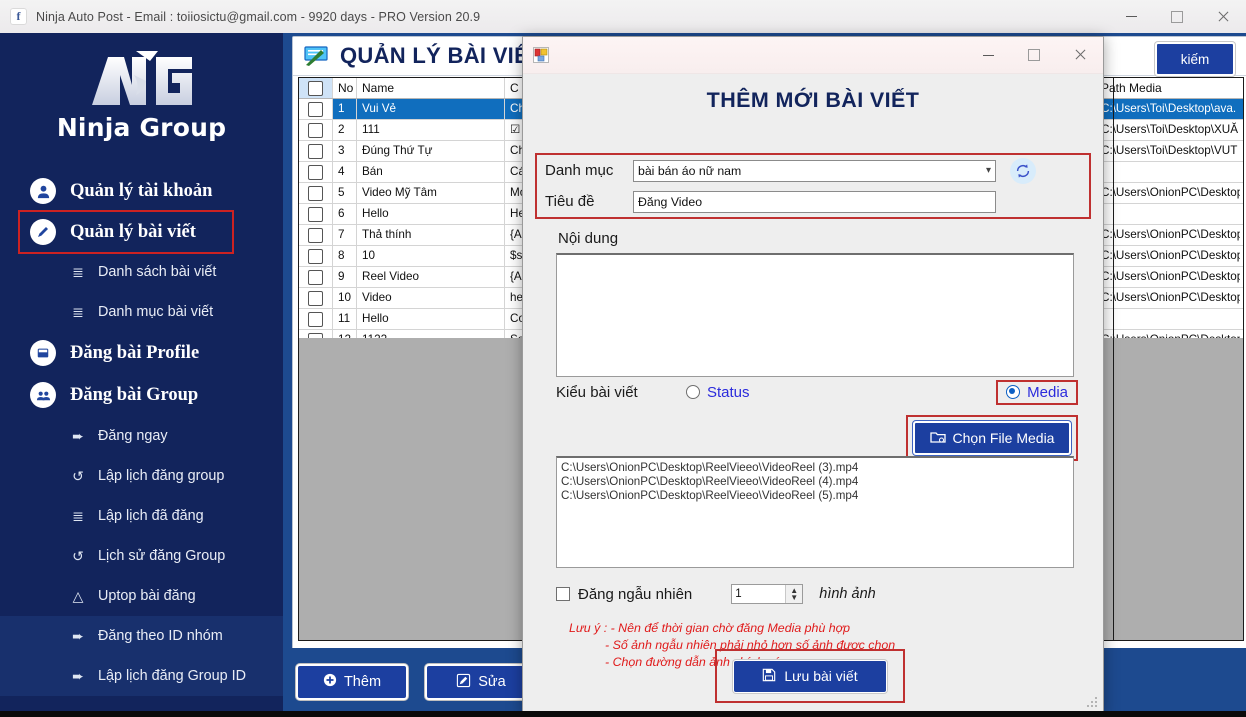 Image resolution: width=1246 pixels, height=717 pixels. What do you see at coordinates (623, 714) in the screenshot?
I see `taskbar-strip` at bounding box center [623, 714].